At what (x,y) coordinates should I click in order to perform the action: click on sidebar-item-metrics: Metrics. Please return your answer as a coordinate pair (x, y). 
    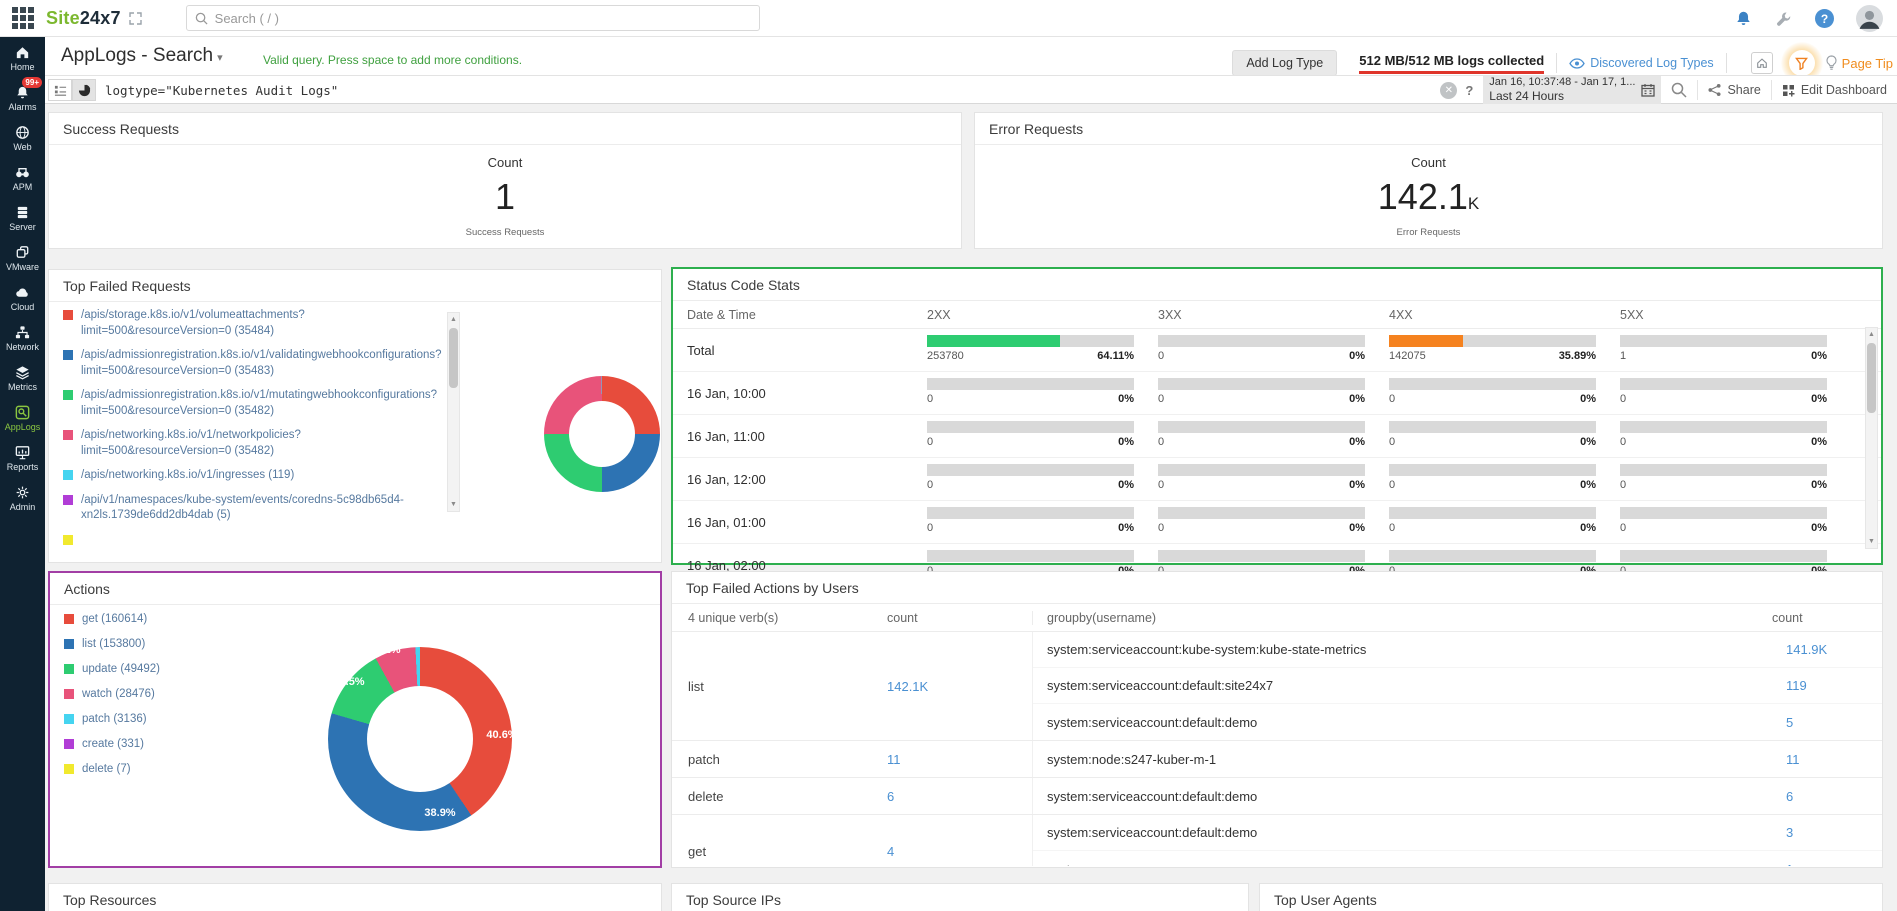
    Looking at the image, I should click on (22, 377).